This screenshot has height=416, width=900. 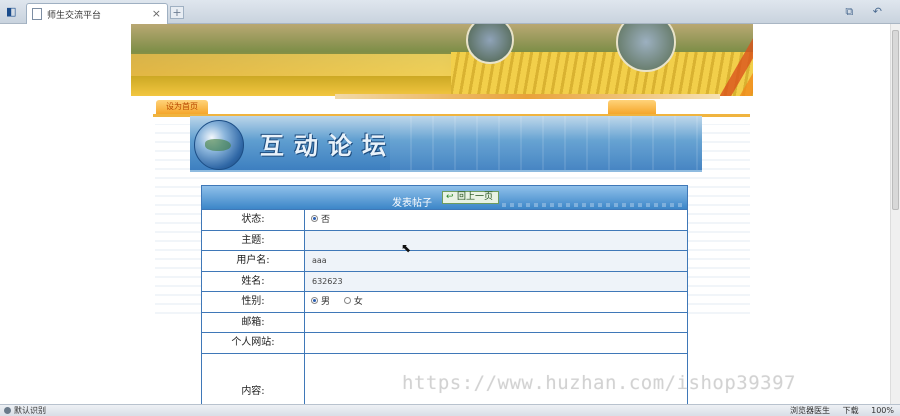 I want to click on forum-header: 互动论坛, so click(x=446, y=144).